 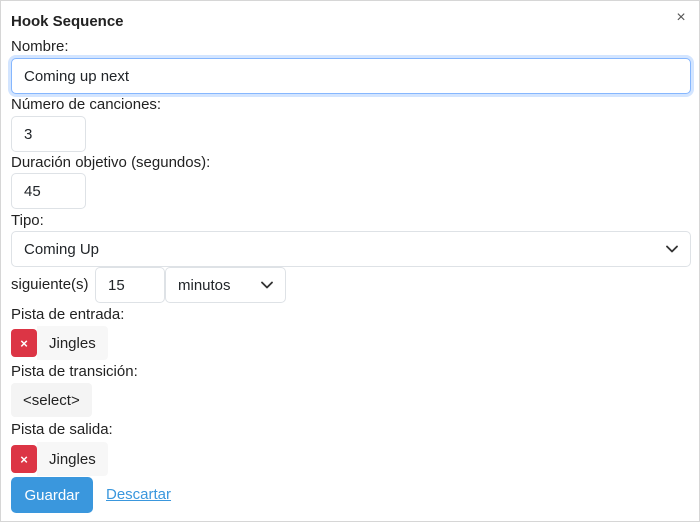 I want to click on intro-track-name: Jingles, so click(x=72, y=343).